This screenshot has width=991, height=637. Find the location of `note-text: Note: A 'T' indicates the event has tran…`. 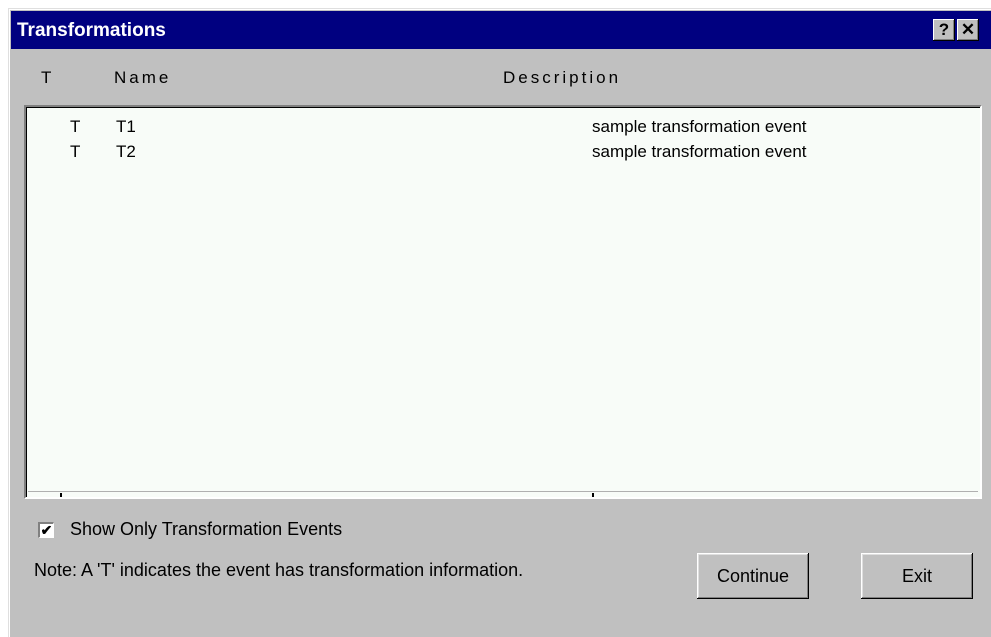

note-text: Note: A 'T' indicates the event has tran… is located at coordinates (279, 570).